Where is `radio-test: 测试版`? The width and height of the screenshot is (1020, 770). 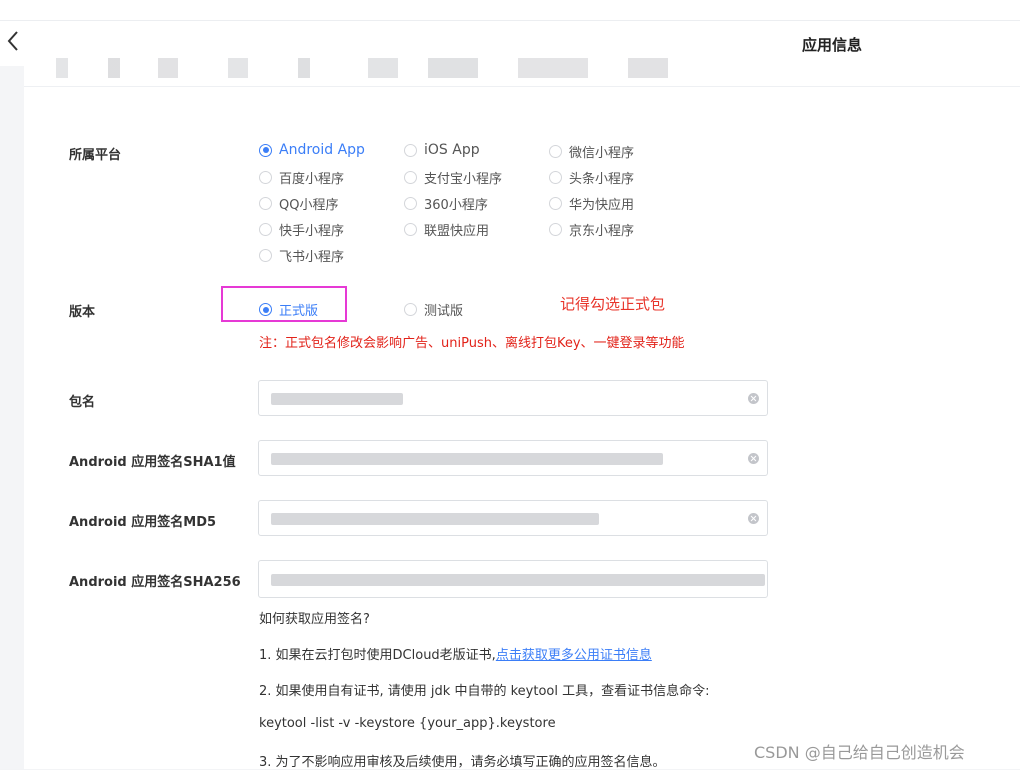 radio-test: 测试版 is located at coordinates (433, 309).